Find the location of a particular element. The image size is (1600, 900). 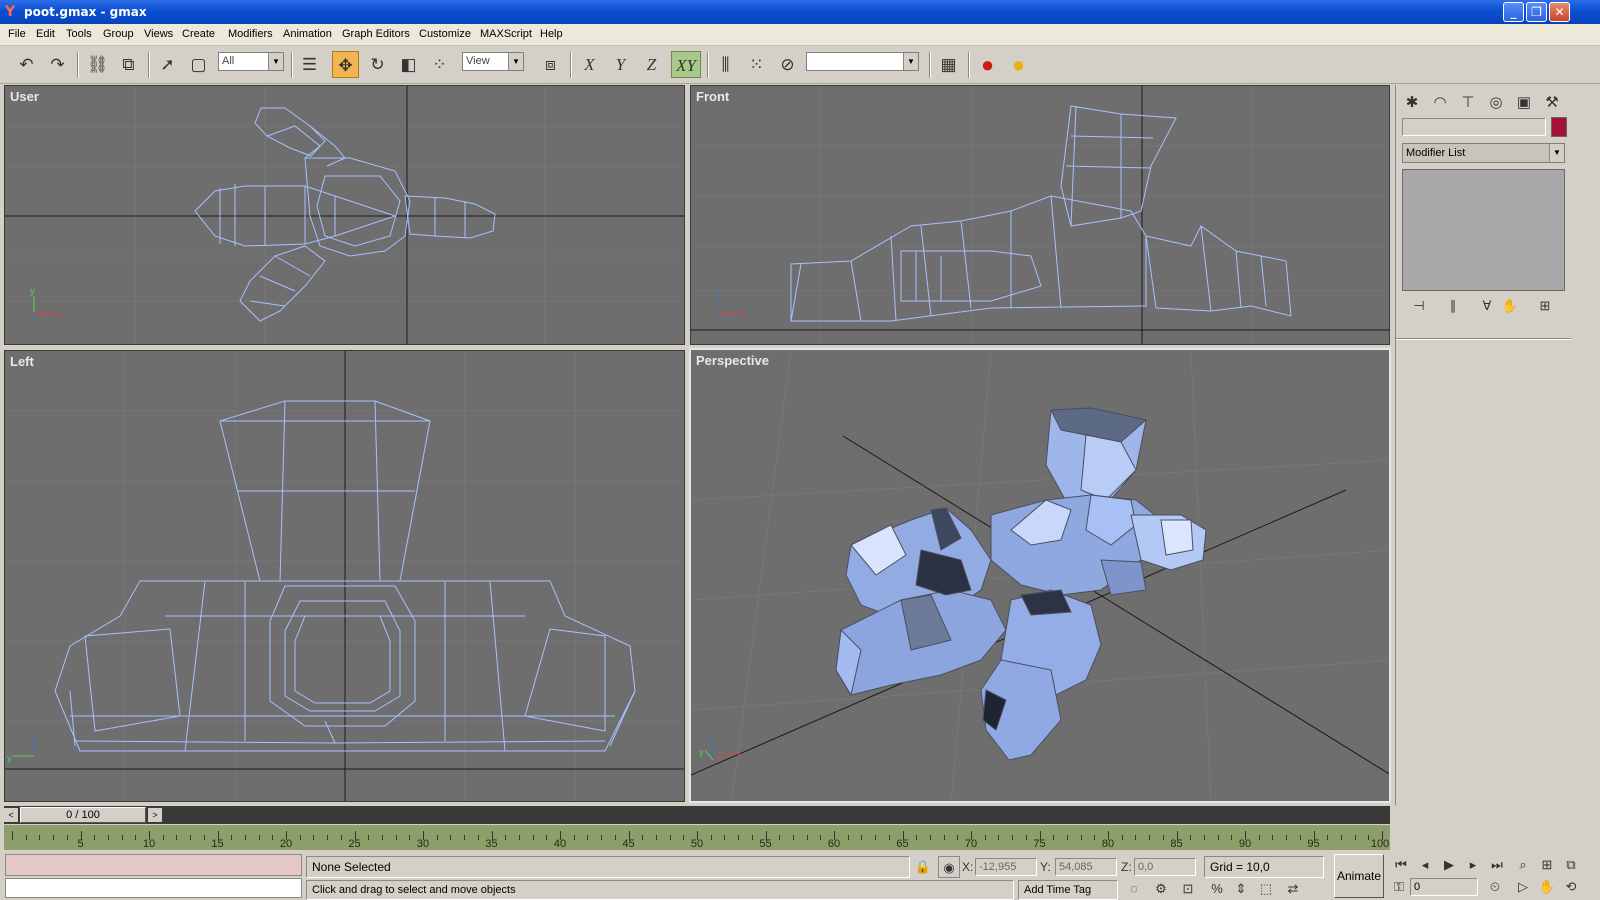

quick-render-icon: ● is located at coordinates (1018, 64).